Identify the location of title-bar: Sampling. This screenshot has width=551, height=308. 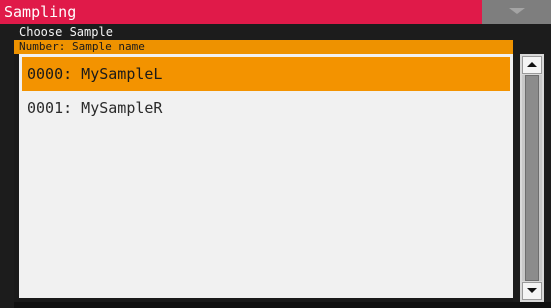
(275, 12).